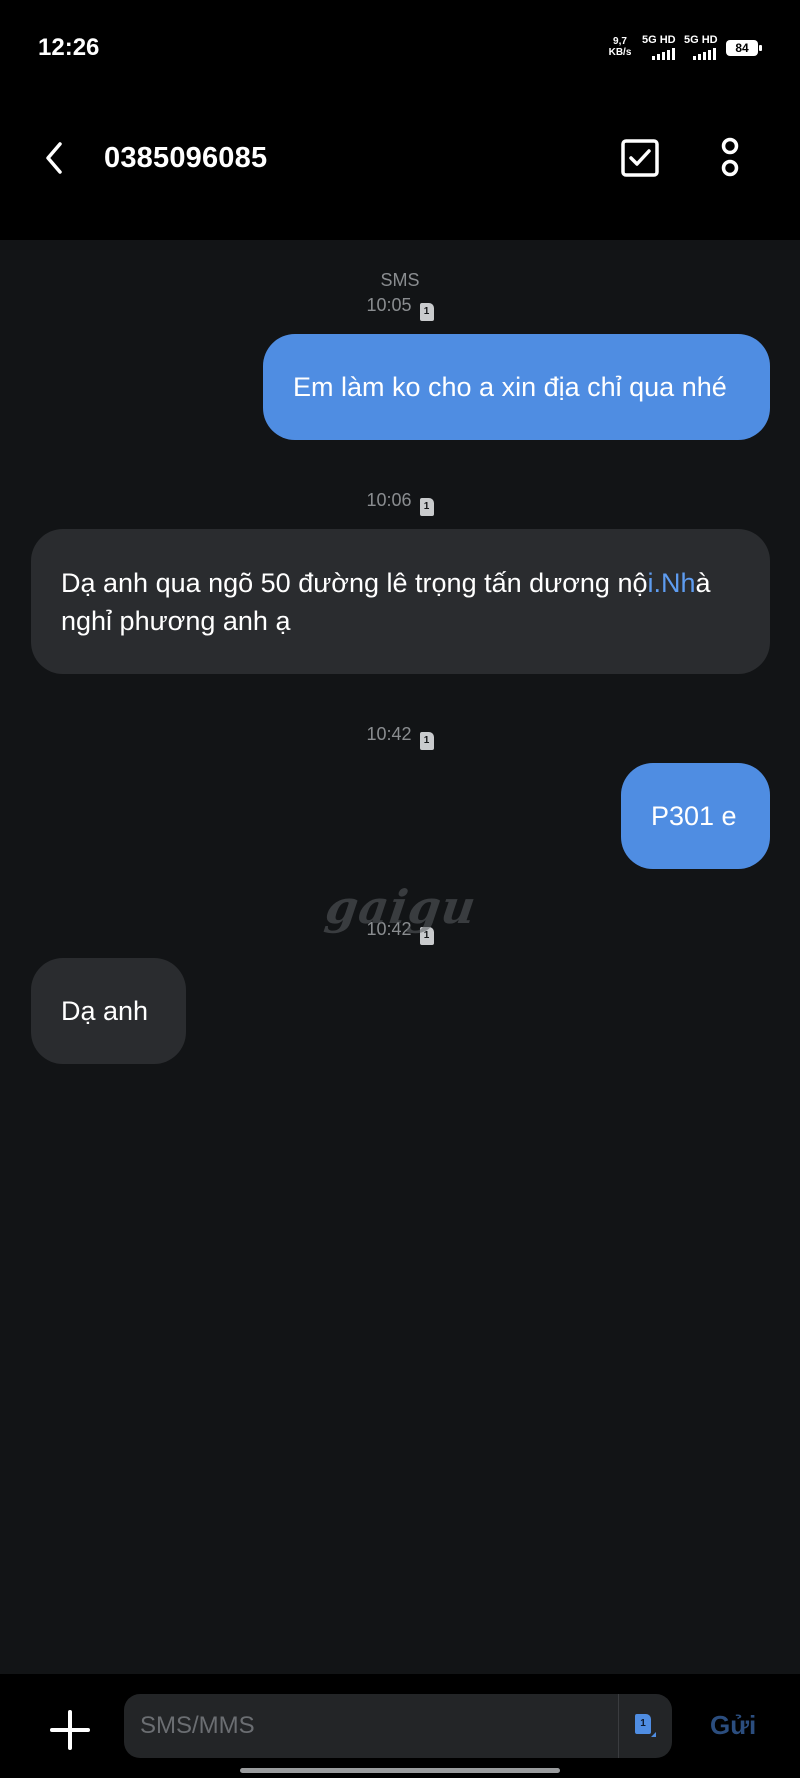 Image resolution: width=800 pixels, height=1778 pixels. What do you see at coordinates (400, 170) in the screenshot?
I see `conversation-header: 0385096085` at bounding box center [400, 170].